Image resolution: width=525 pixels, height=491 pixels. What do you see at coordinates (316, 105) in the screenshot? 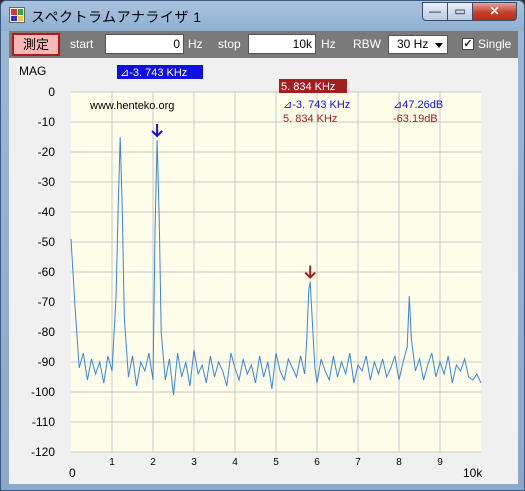
I see `readout-delta-frequency: ⊿-3. 743 KHz` at bounding box center [316, 105].